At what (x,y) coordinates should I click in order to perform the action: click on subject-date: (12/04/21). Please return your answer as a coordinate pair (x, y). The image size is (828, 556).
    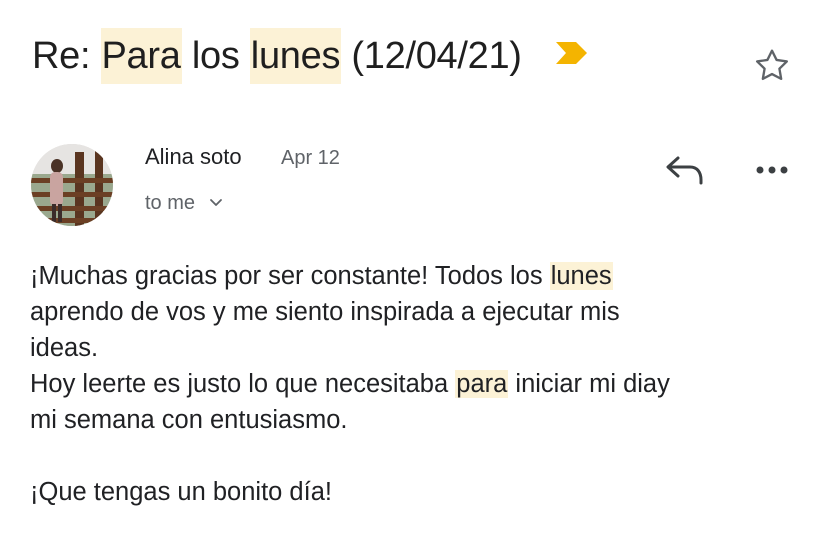
    Looking at the image, I should click on (436, 56).